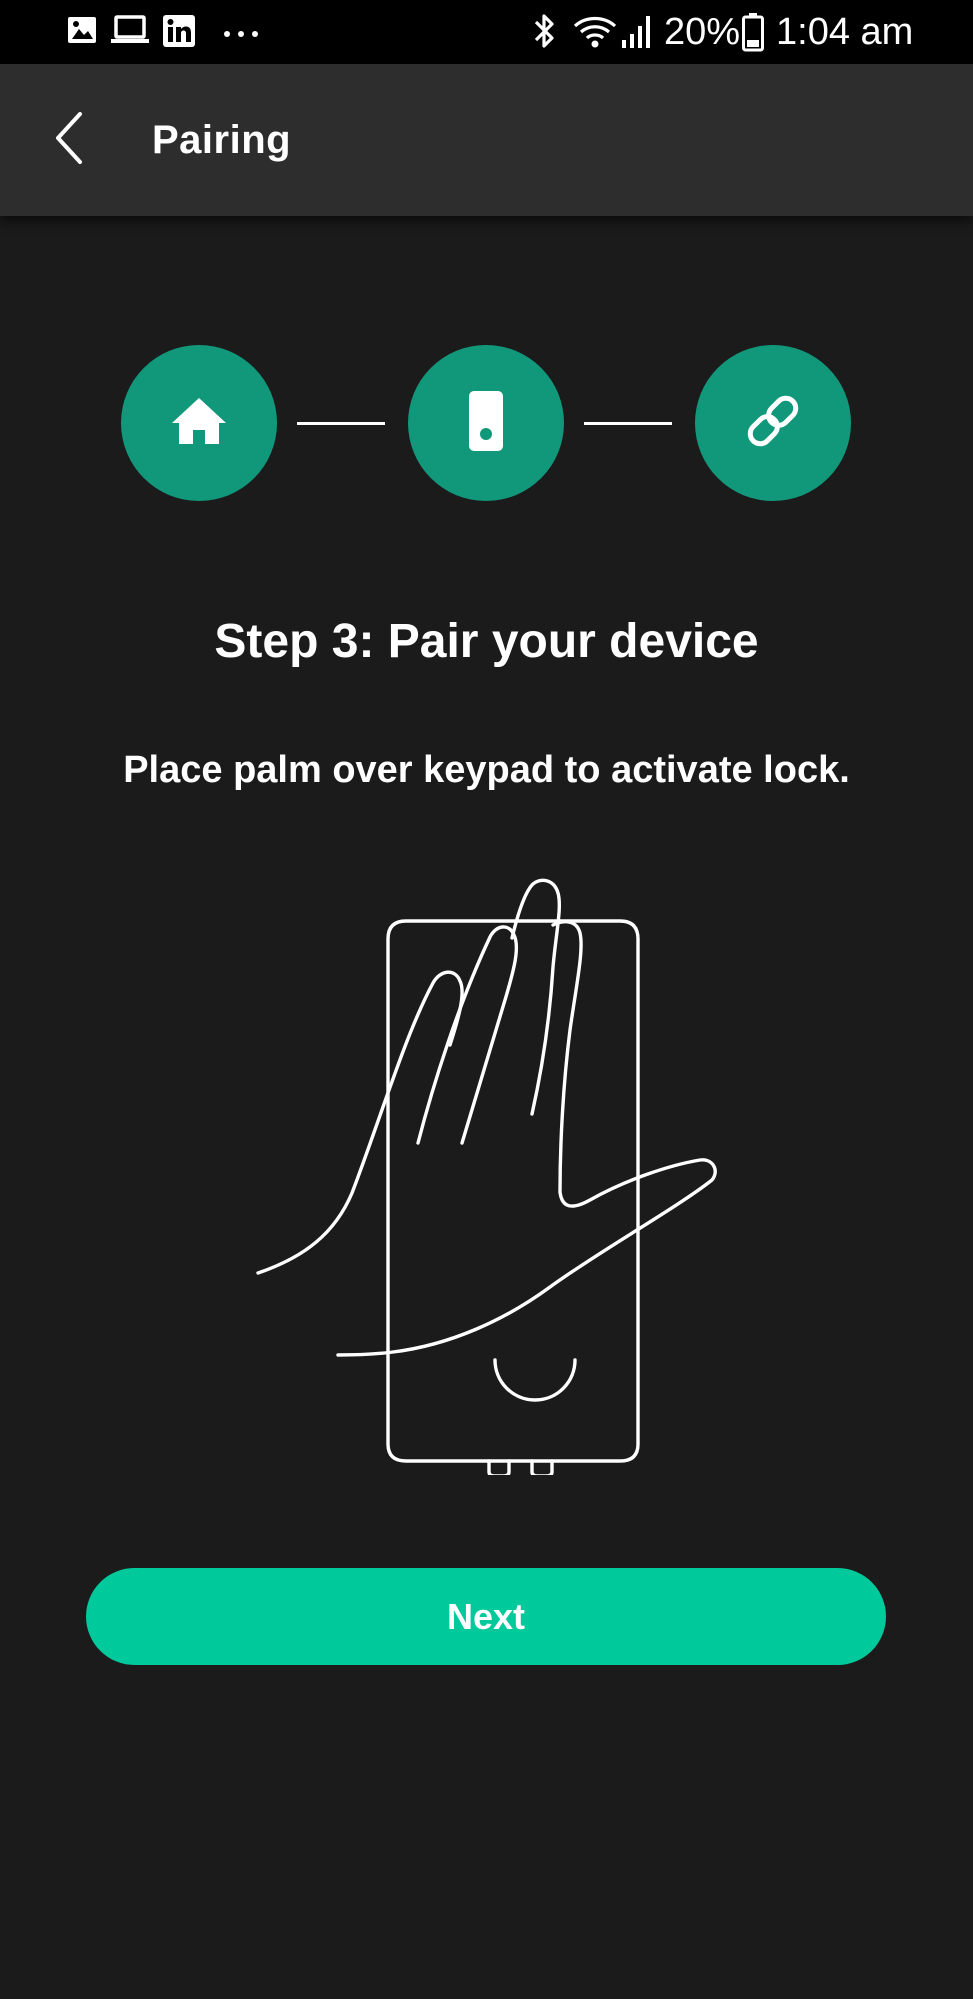 This screenshot has width=973, height=1999. Describe the element at coordinates (486, 1616) in the screenshot. I see `next-button: Next` at that location.